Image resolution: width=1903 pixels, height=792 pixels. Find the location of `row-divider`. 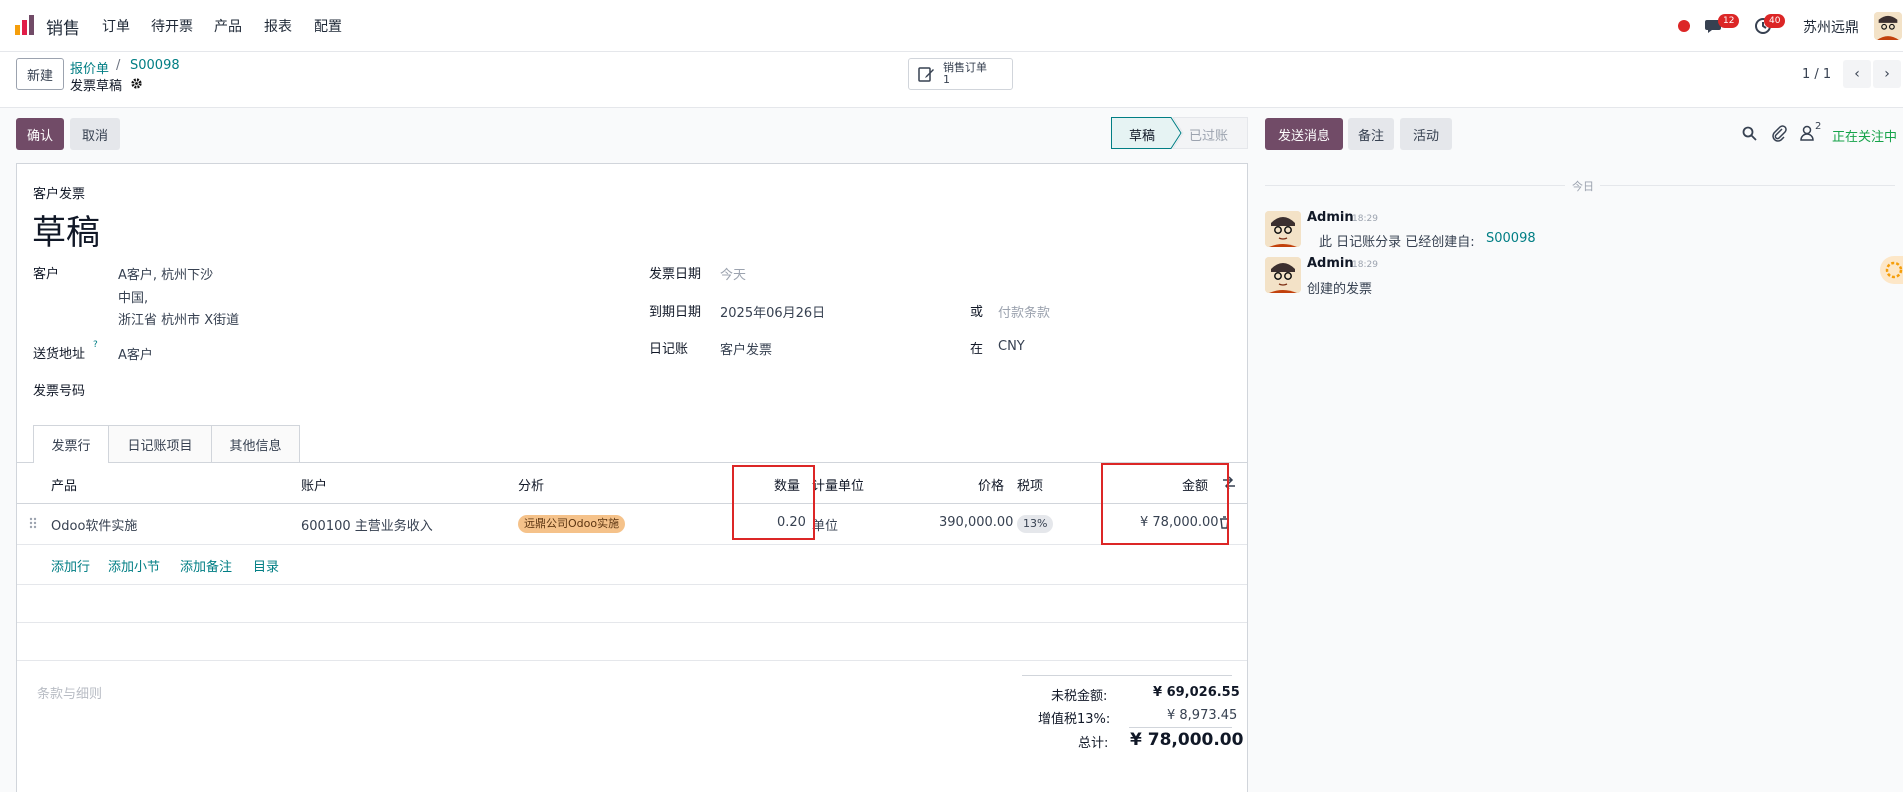

row-divider is located at coordinates (632, 544).